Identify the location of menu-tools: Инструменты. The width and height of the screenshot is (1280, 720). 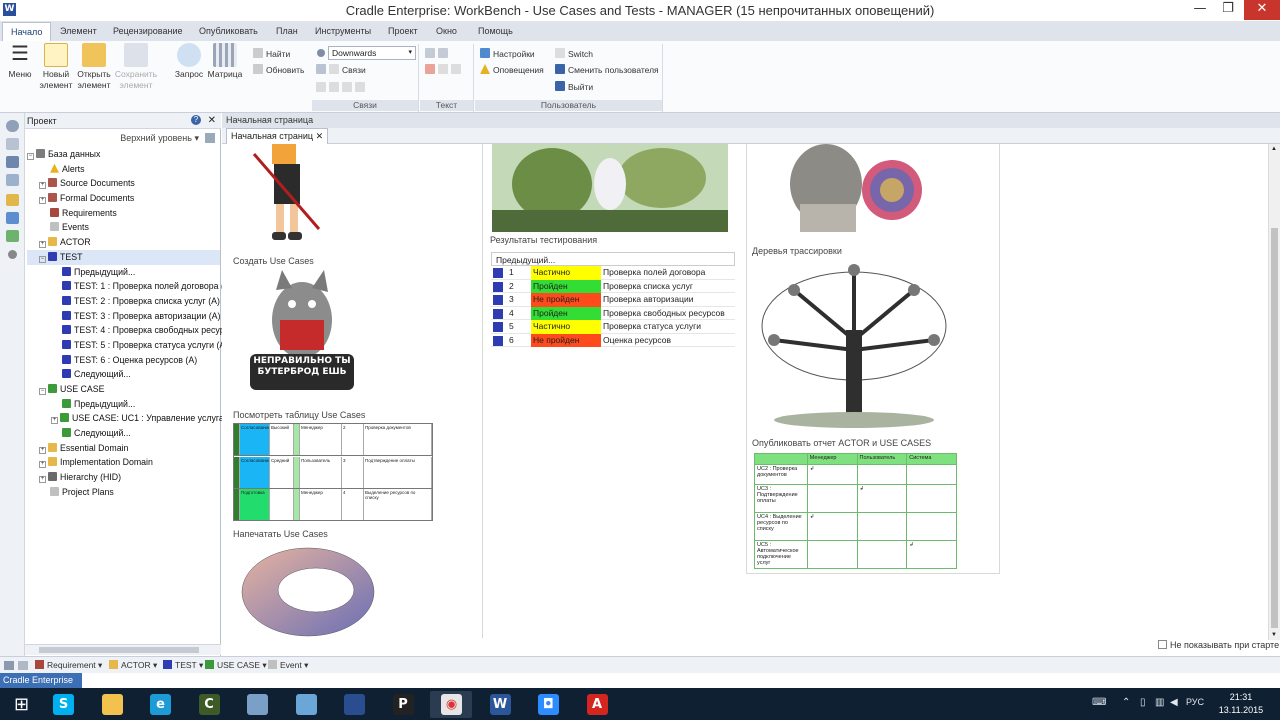
(343, 31).